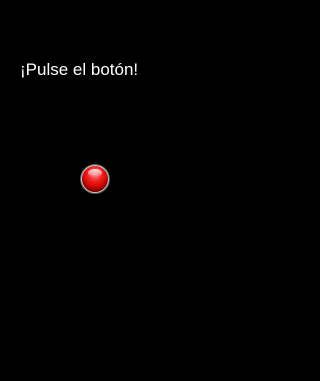 The height and width of the screenshot is (381, 320). Describe the element at coordinates (95, 179) in the screenshot. I see `red-push-button` at that location.